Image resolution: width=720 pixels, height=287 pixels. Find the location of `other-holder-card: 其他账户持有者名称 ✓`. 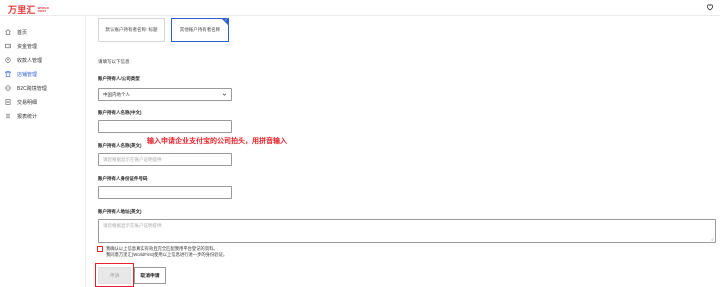

other-holder-card: 其他账户持有者名称 ✓ is located at coordinates (200, 30).